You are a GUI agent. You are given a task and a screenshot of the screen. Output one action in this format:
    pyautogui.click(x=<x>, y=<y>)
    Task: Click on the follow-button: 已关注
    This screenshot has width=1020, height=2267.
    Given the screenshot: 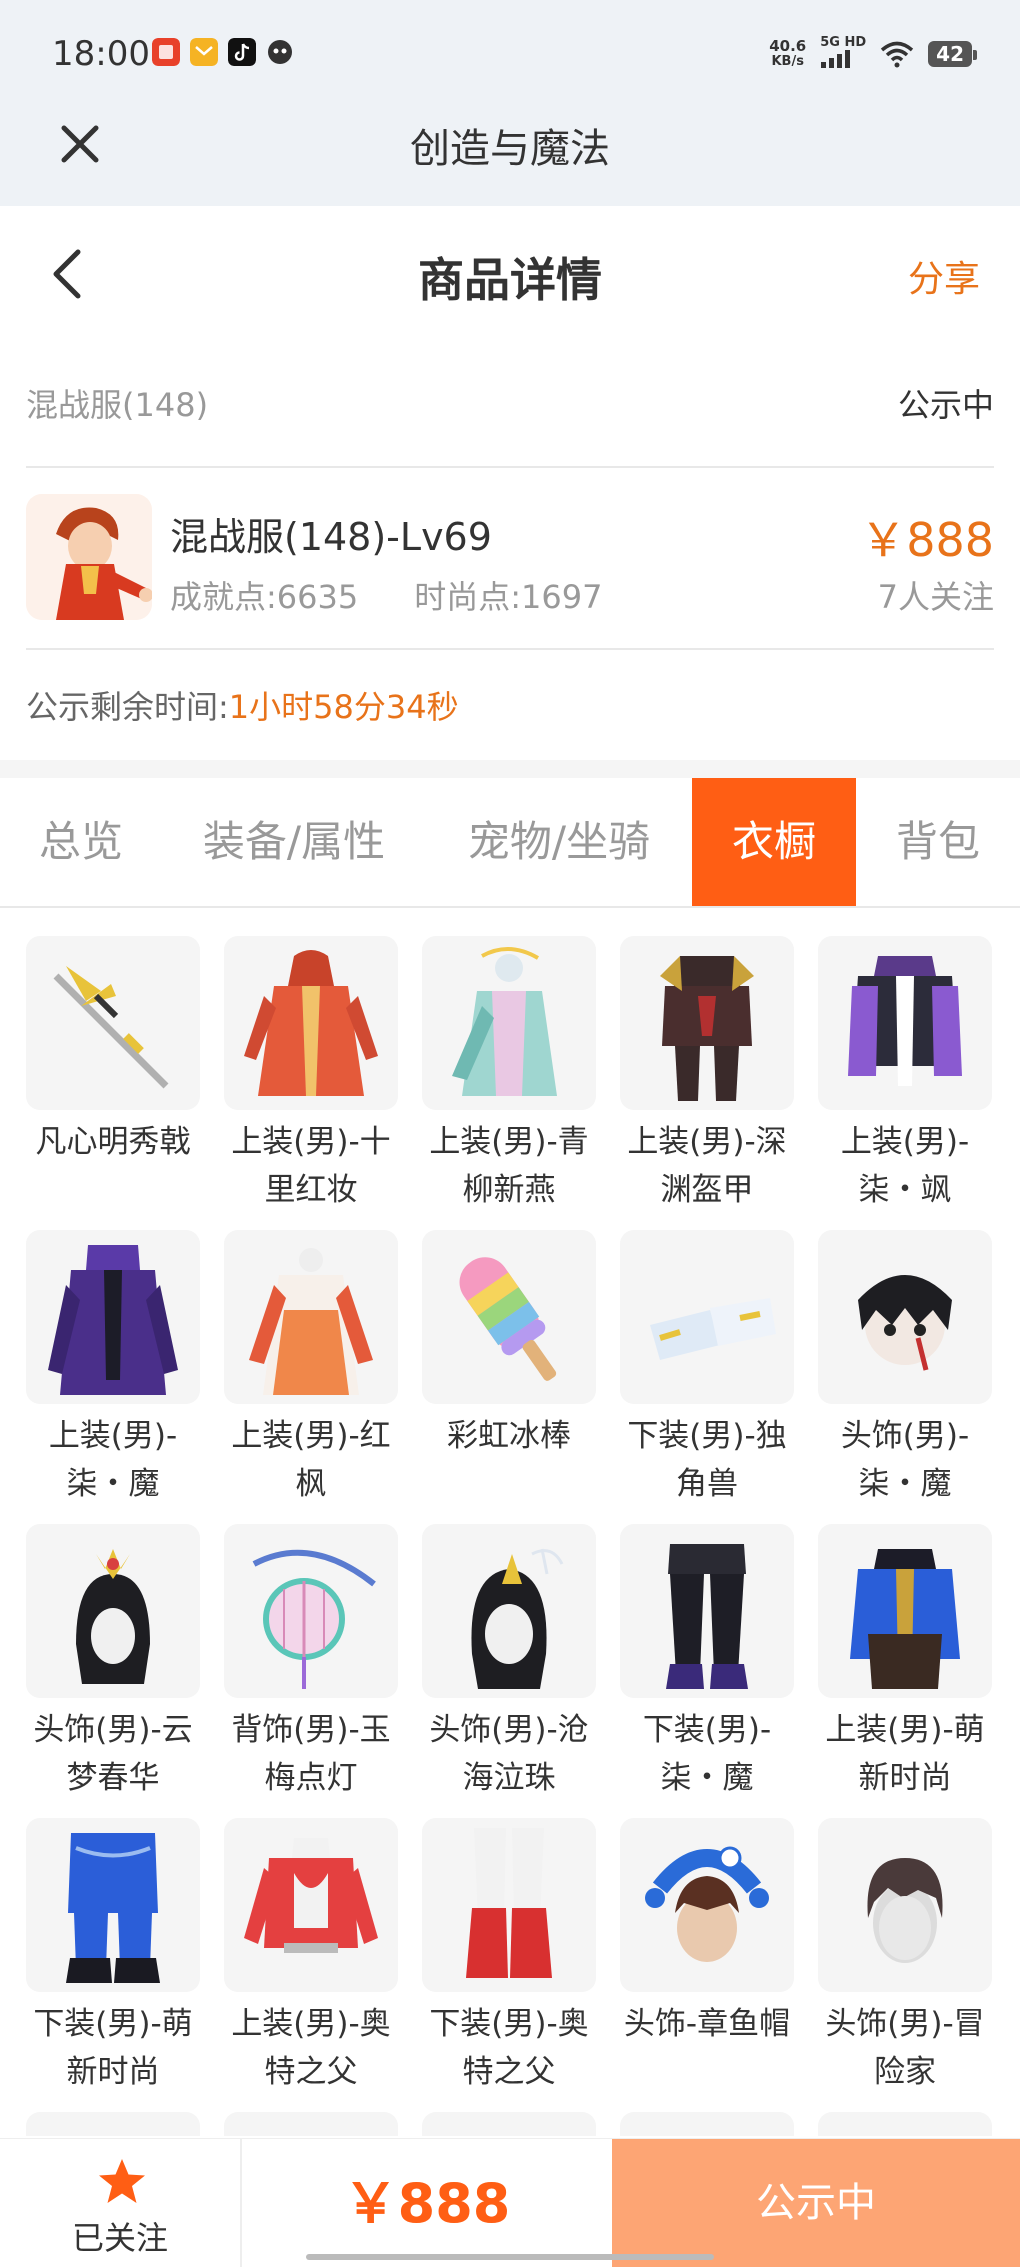 What is the action you would take?
    pyautogui.click(x=121, y=2203)
    